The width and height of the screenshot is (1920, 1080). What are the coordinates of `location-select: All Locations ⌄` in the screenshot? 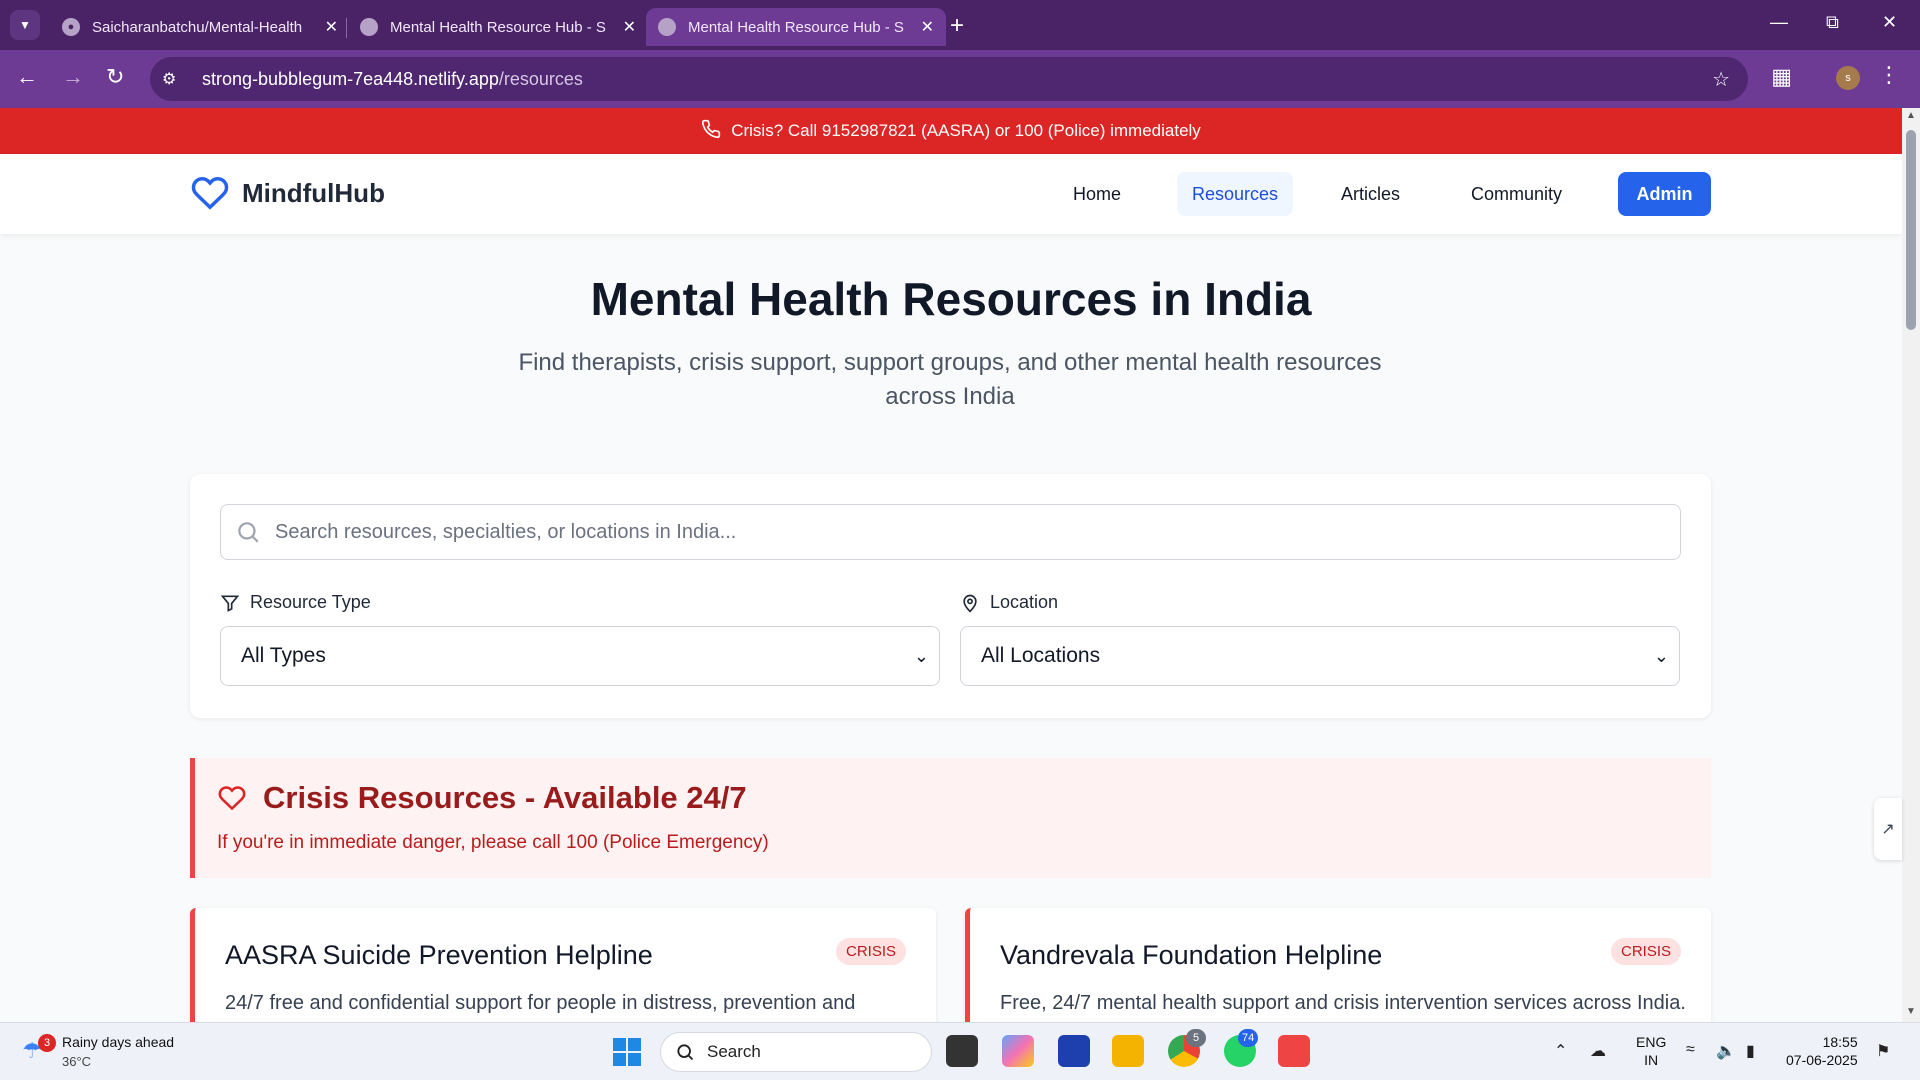 It's located at (1320, 656).